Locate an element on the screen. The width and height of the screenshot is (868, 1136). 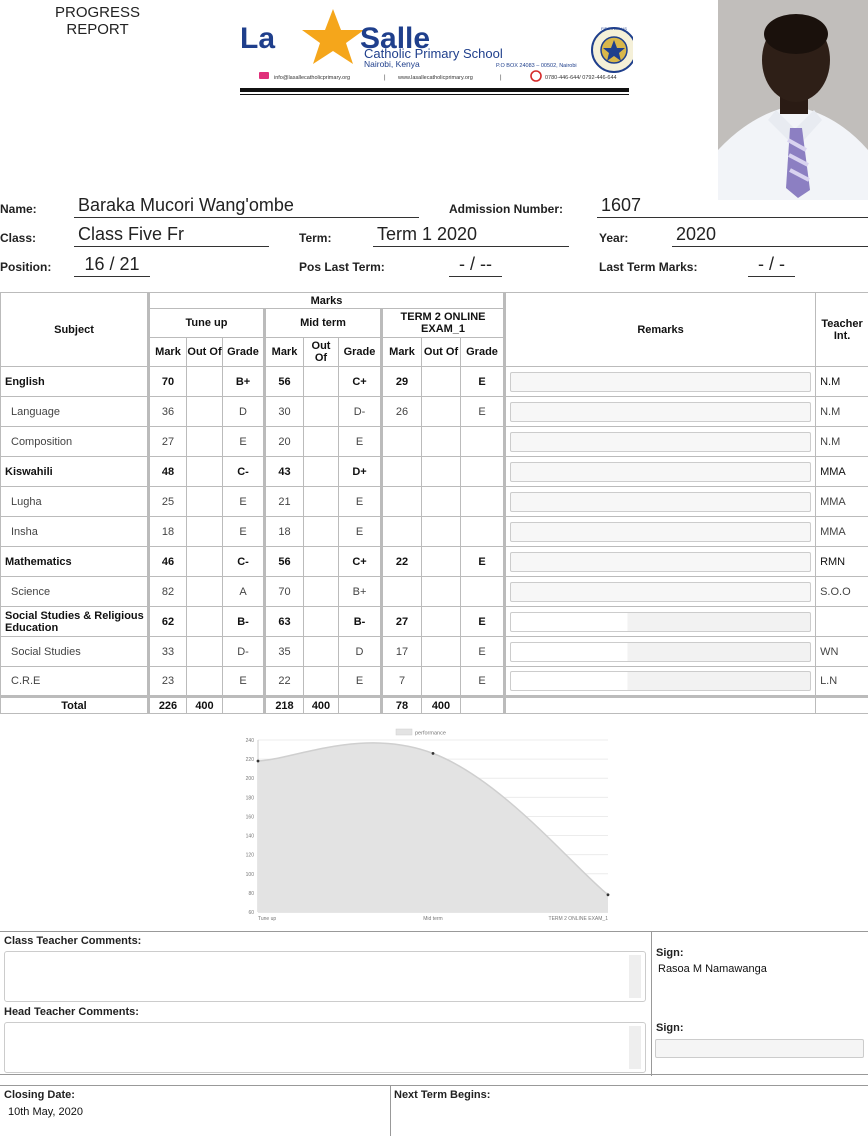
total-mark: 226 is located at coordinates (167, 704).